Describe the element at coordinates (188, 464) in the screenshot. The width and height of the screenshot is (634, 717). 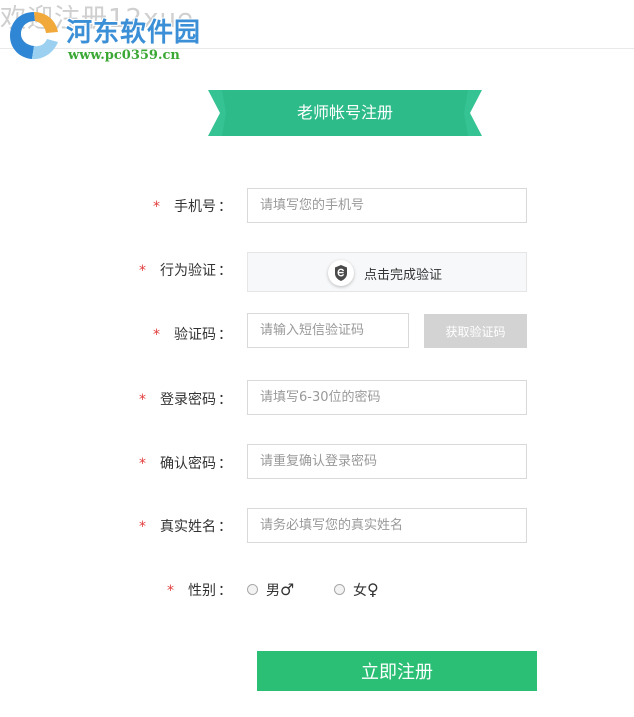
I see `confirm-password-label-text: 确认密码` at that location.